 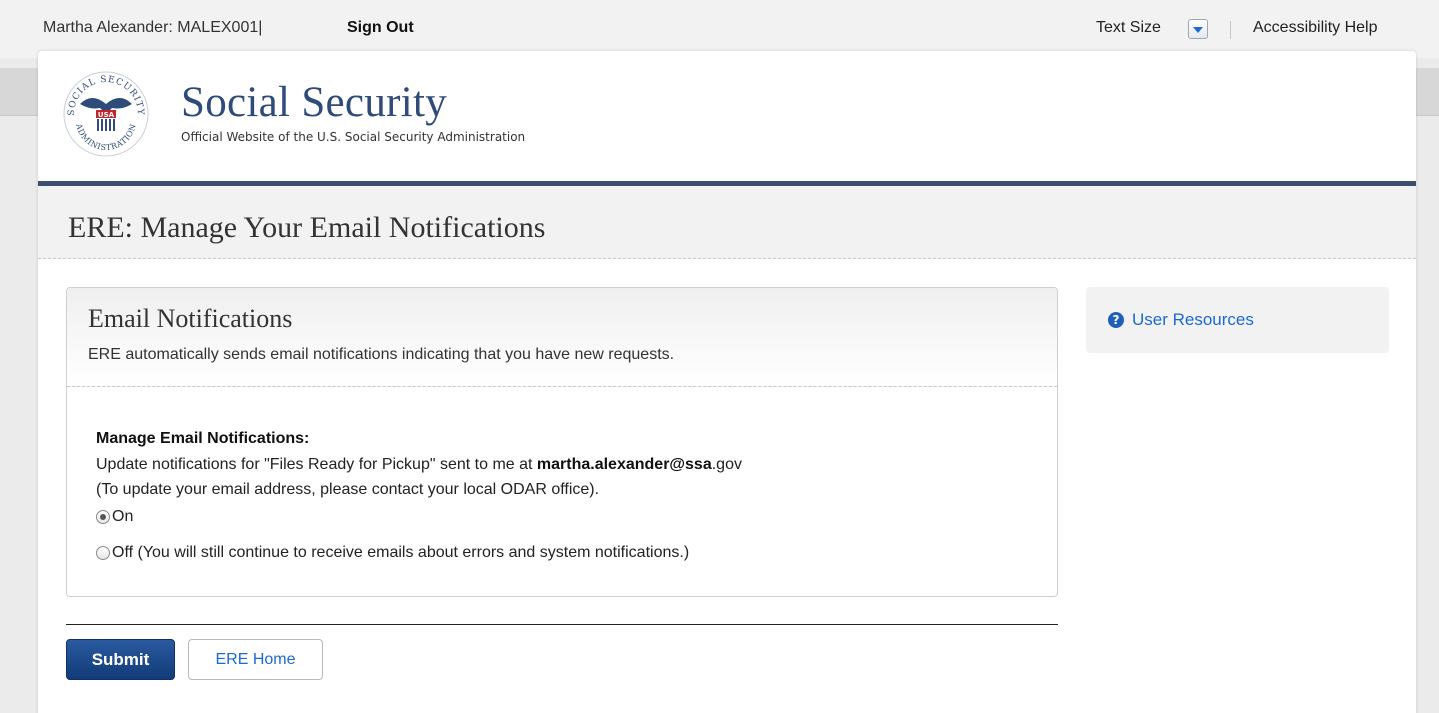 I want to click on ere-home-button: ERE Home, so click(x=255, y=659).